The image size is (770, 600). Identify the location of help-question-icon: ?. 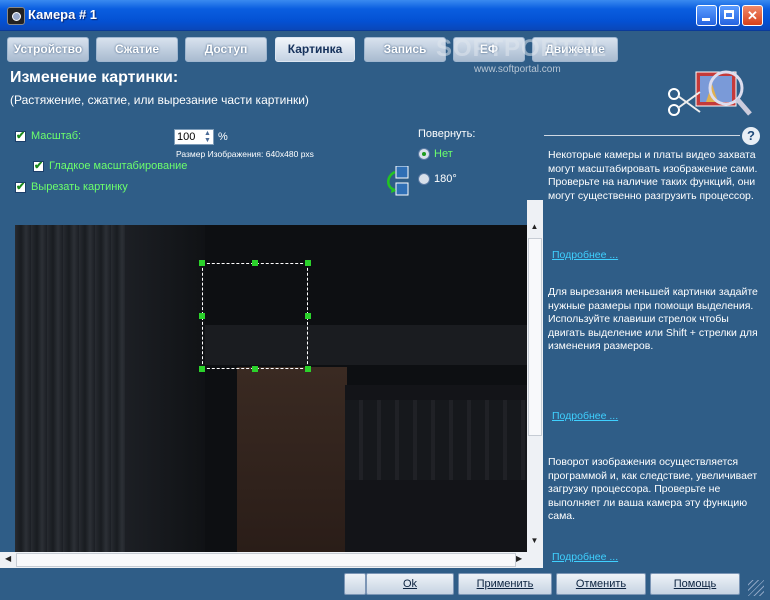
(751, 136).